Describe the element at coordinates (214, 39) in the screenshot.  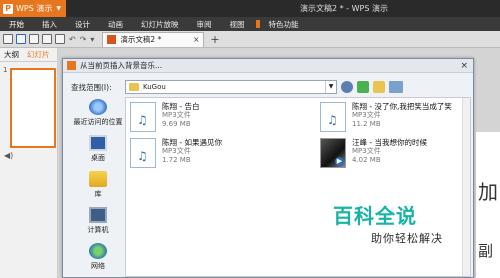
I see `add-tab-icon: +` at that location.